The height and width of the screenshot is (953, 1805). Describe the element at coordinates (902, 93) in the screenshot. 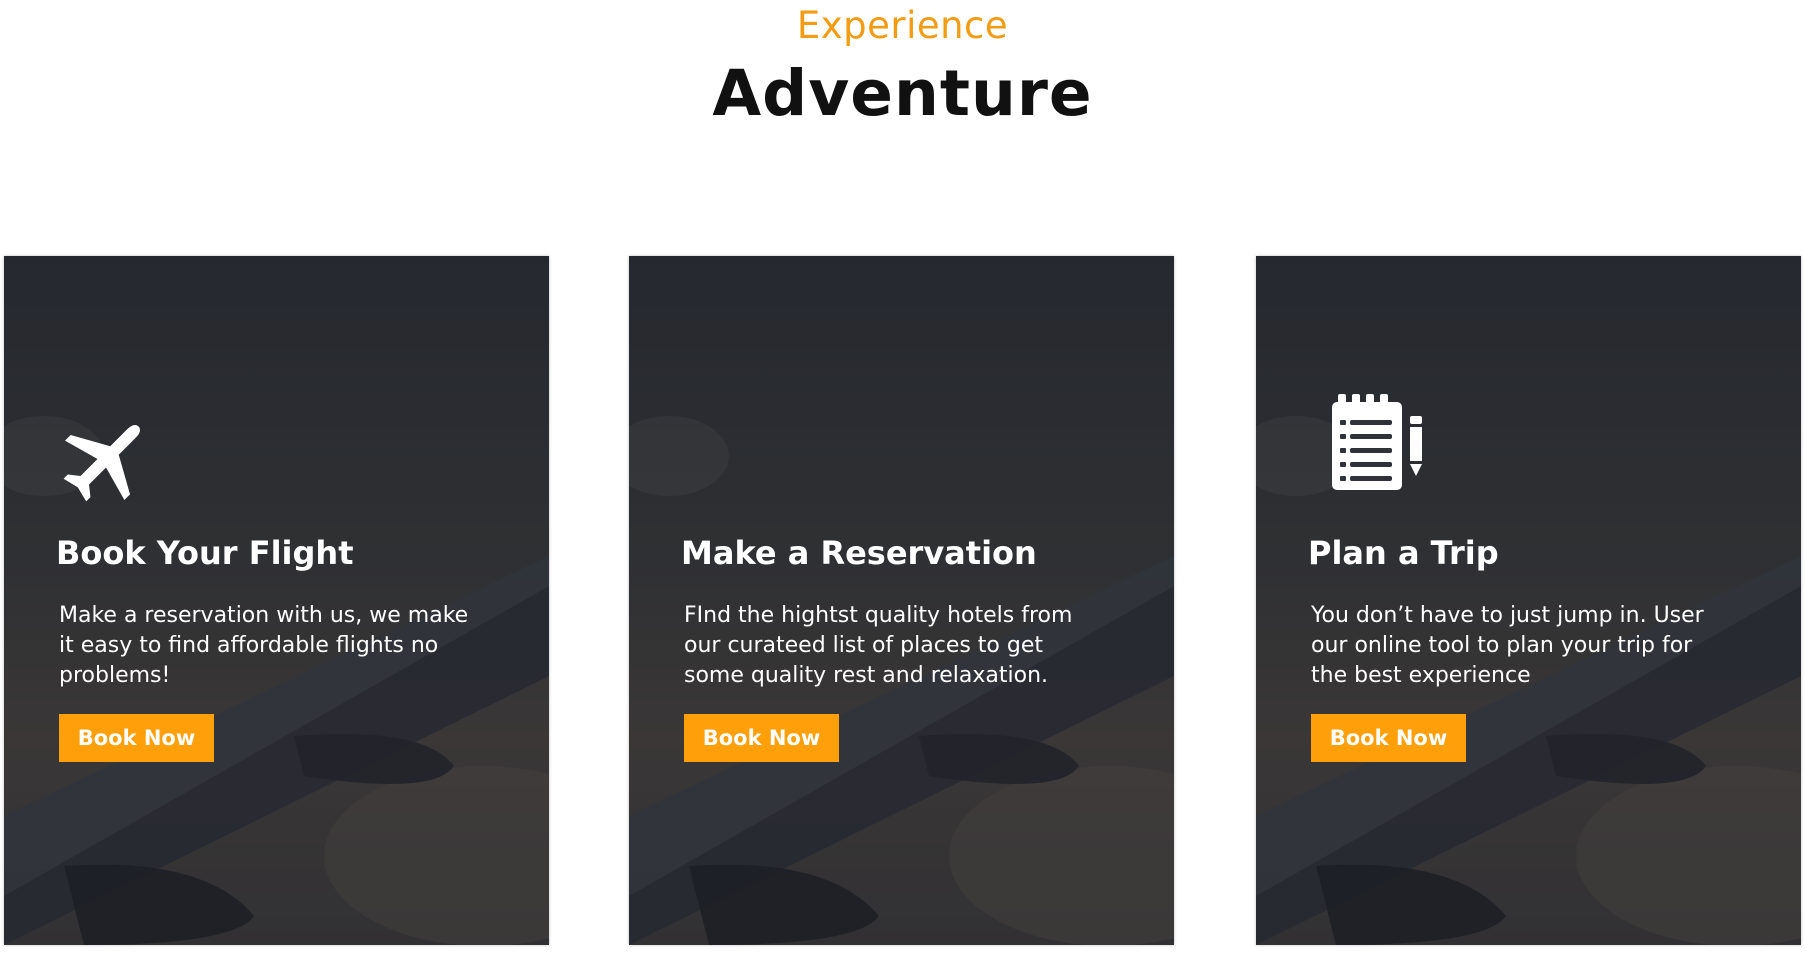

I see `section-heading: Adventure` at that location.